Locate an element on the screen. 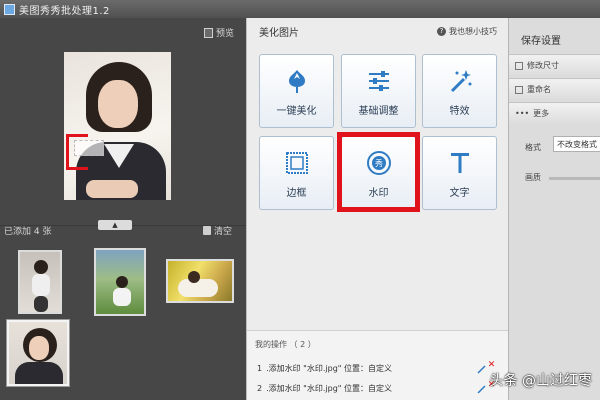 Image resolution: width=600 pixels, height=400 pixels. save-settings-panel: 保存设置 修改尺寸 重命名 ••• 更多 格式 不改变格式 画质 is located at coordinates (554, 209).